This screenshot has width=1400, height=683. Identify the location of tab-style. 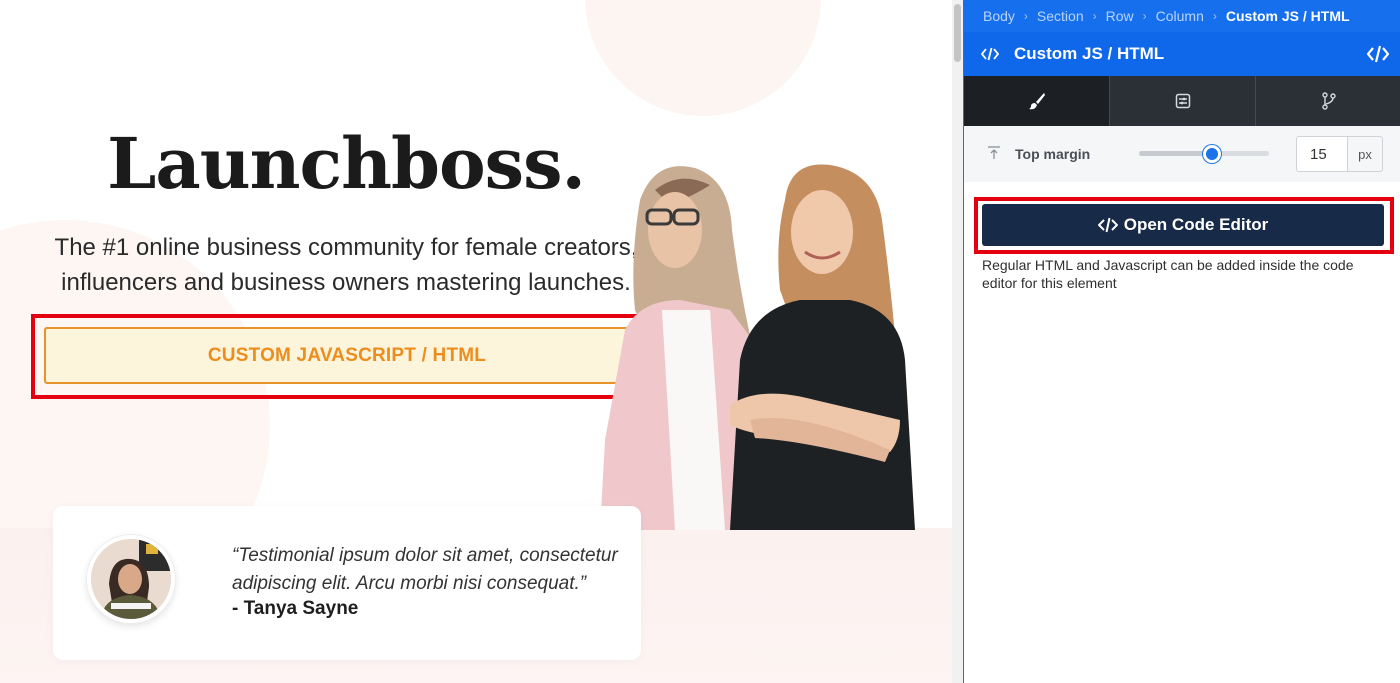
(1037, 101).